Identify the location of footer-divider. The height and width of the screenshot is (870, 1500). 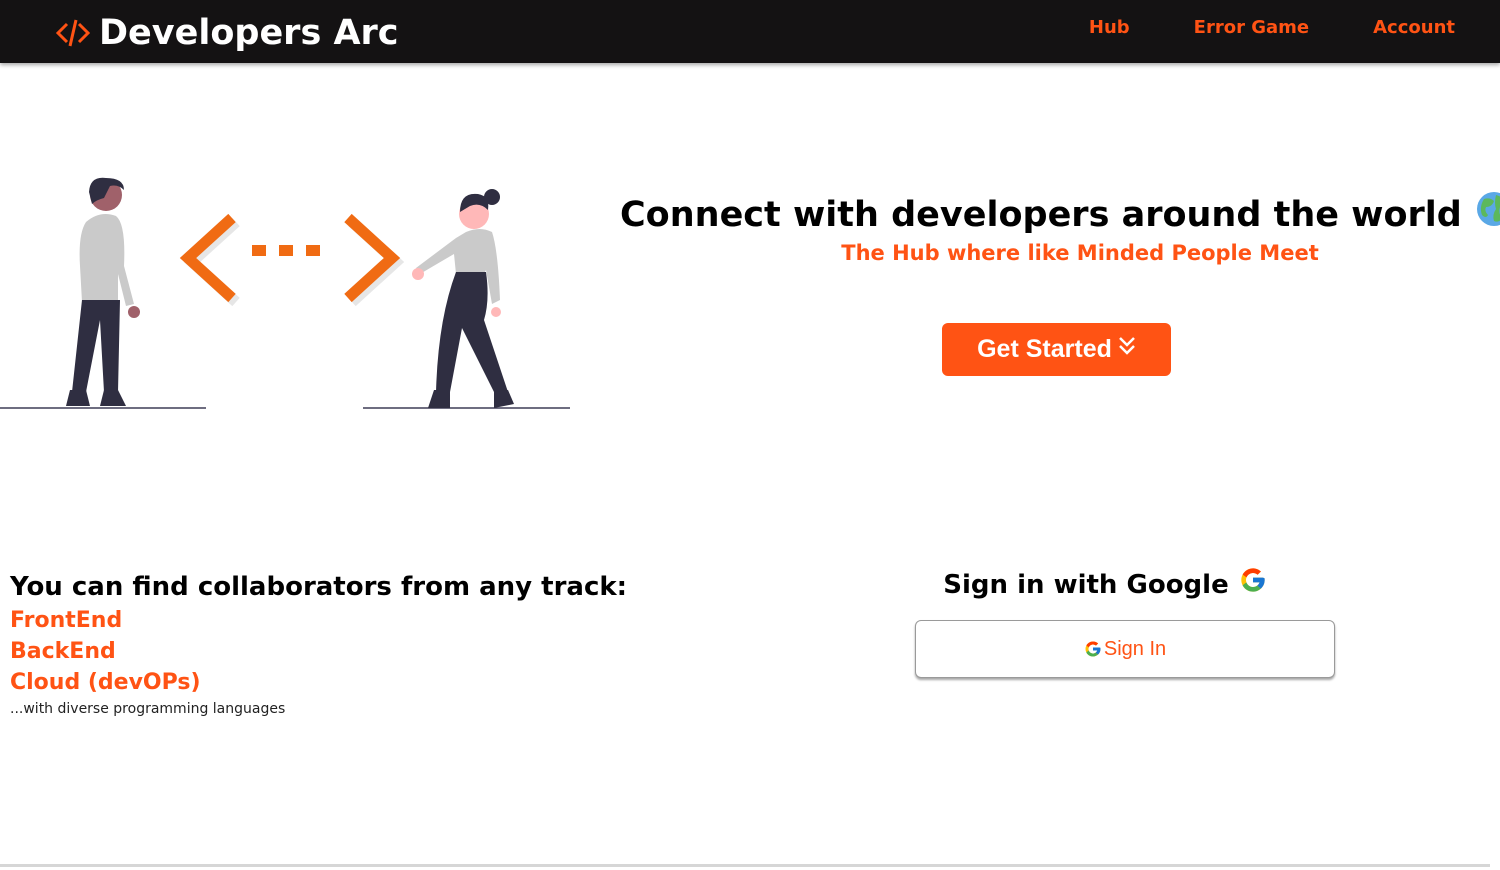
(745, 865).